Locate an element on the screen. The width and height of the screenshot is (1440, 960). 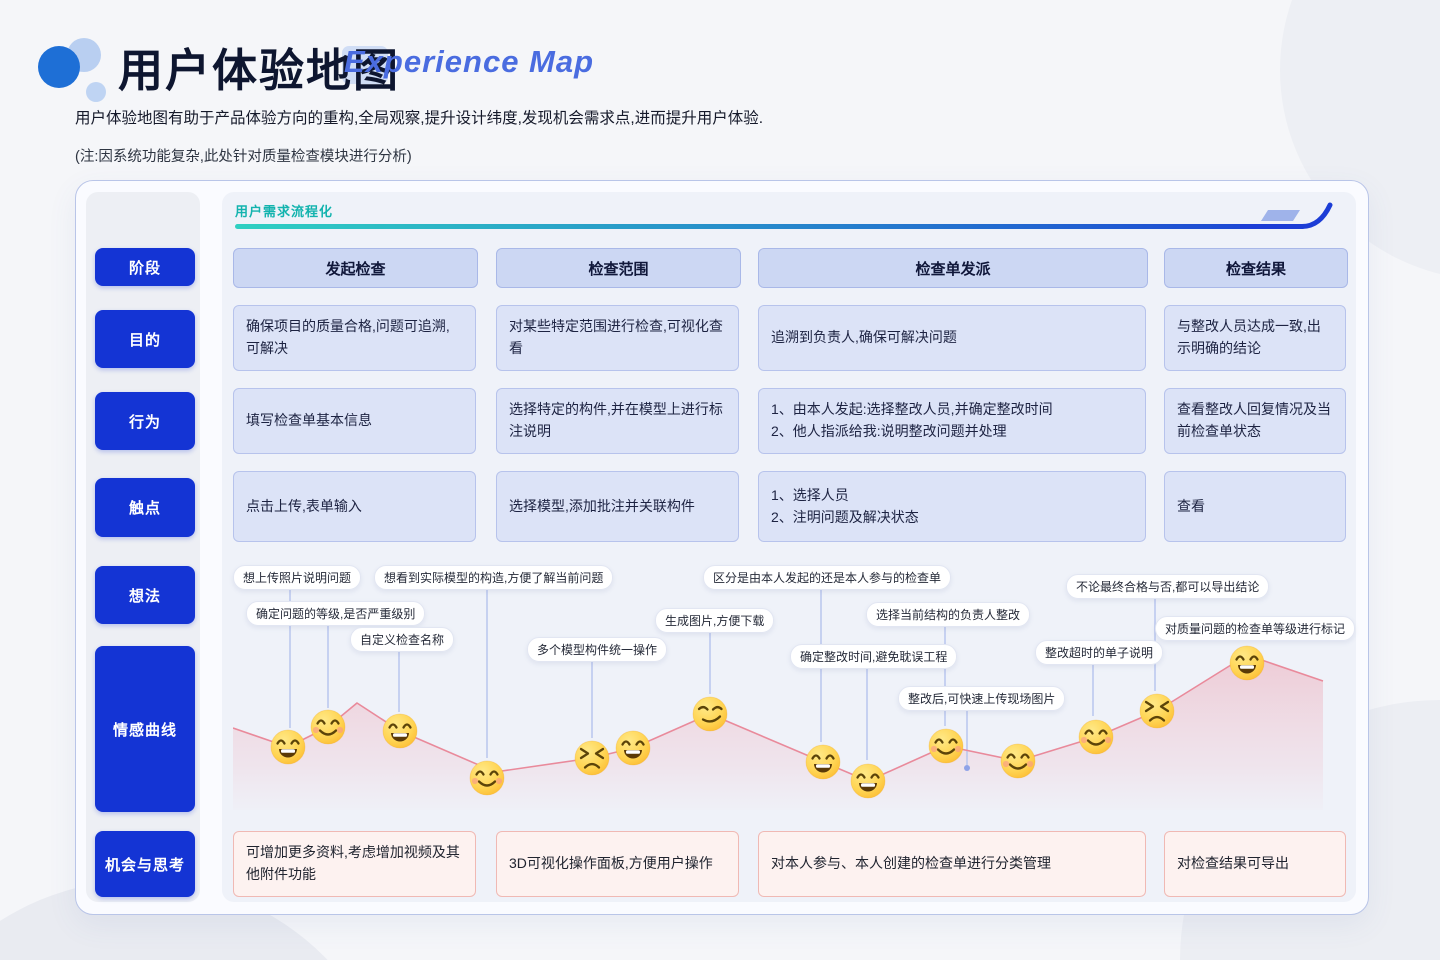
stage-header-2: 检查单发派 is located at coordinates (953, 268).